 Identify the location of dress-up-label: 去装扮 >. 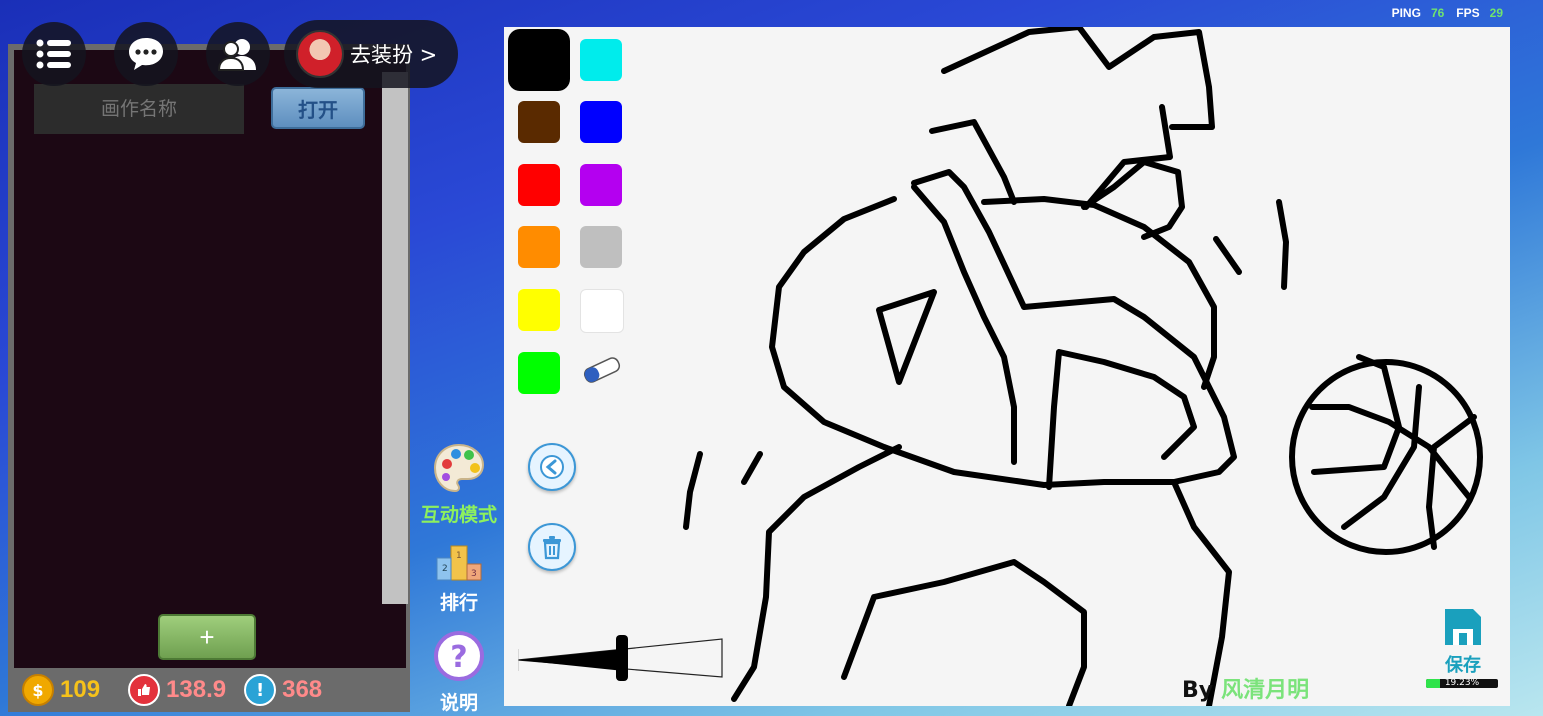
(394, 55).